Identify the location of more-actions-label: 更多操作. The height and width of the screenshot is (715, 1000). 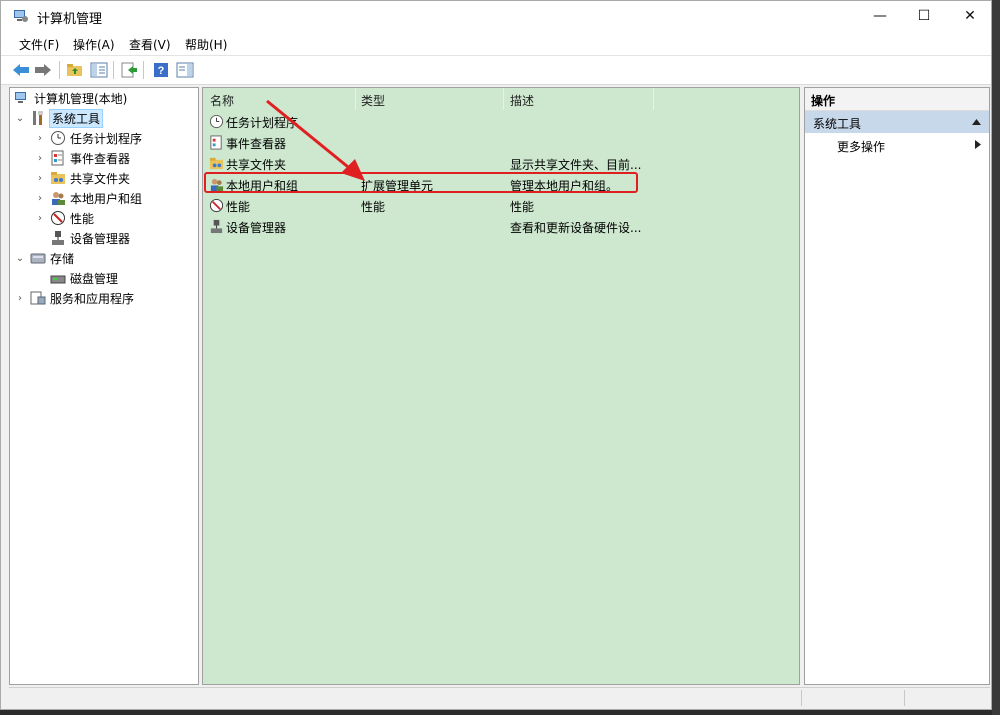
(861, 147).